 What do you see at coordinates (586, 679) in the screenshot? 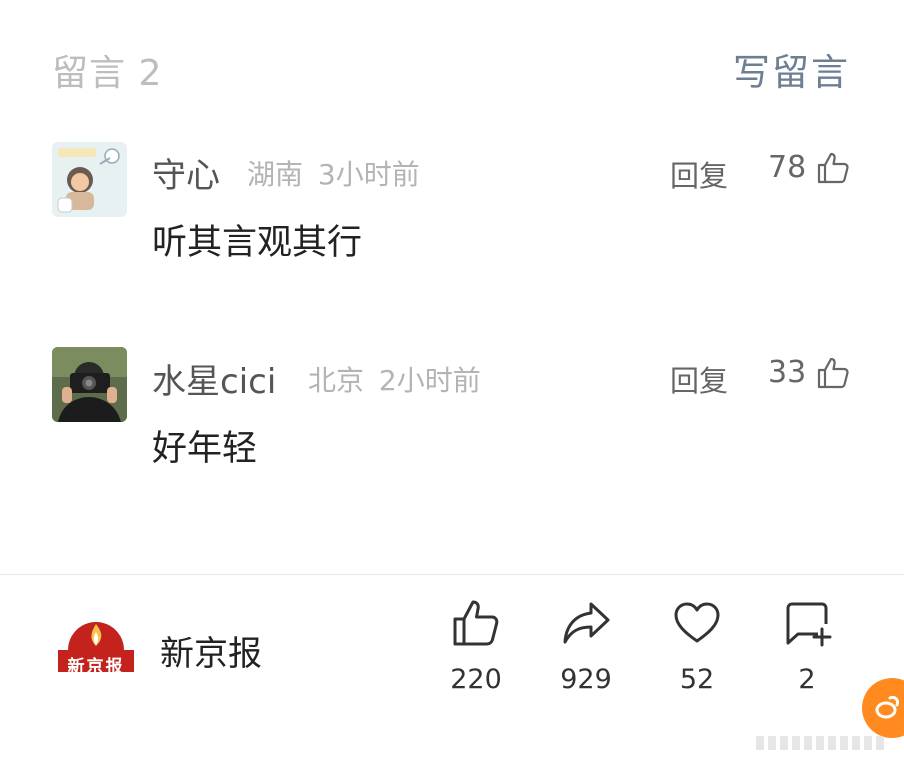
I see `share-count: 929` at bounding box center [586, 679].